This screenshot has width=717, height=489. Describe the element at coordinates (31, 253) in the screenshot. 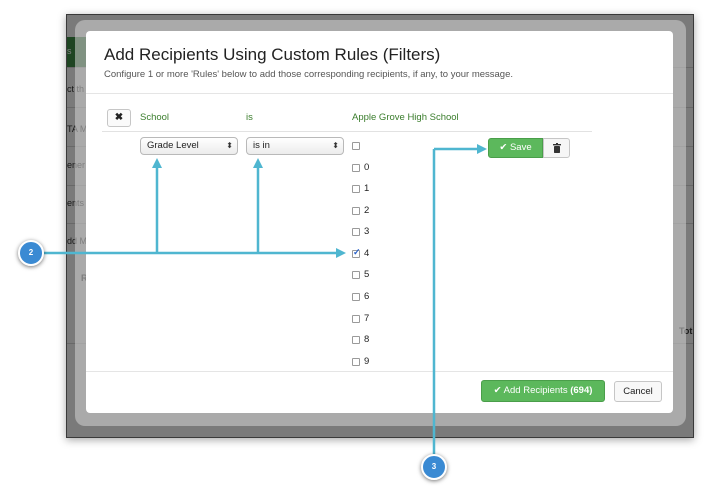

I see `step-2-badge: 2` at that location.